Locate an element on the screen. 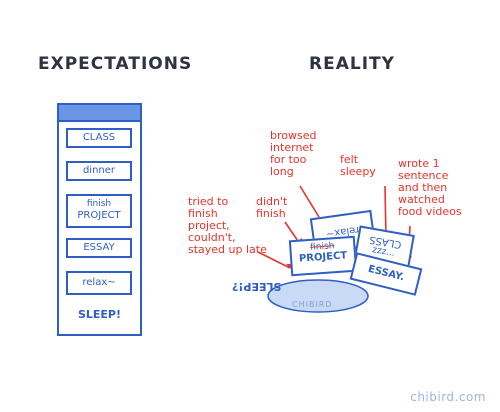 This screenshot has height=412, width=500. note-felt-sleepy: felt sleepy is located at coordinates (358, 165).